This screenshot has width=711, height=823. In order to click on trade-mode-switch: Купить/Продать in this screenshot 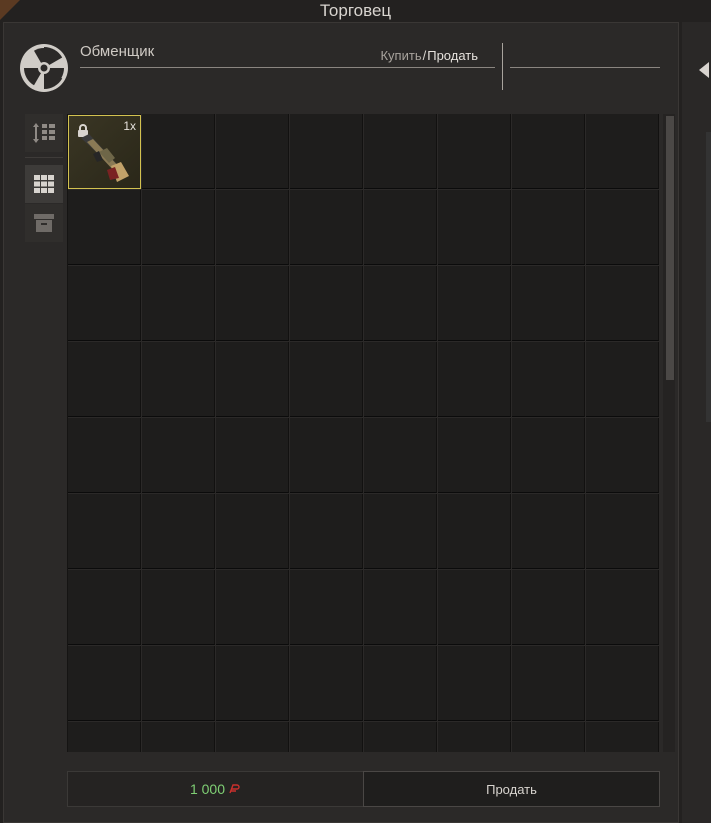, I will do `click(429, 55)`.